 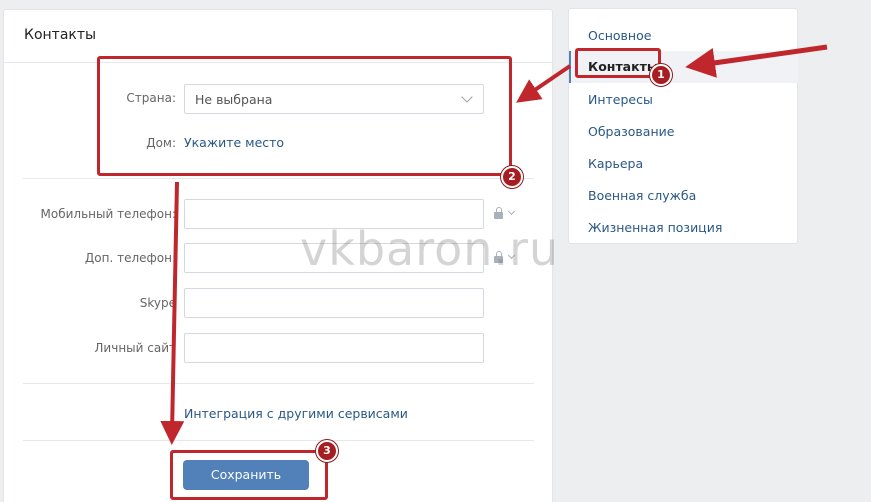 What do you see at coordinates (544, 83) in the screenshot?
I see `arrow-to-location-box` at bounding box center [544, 83].